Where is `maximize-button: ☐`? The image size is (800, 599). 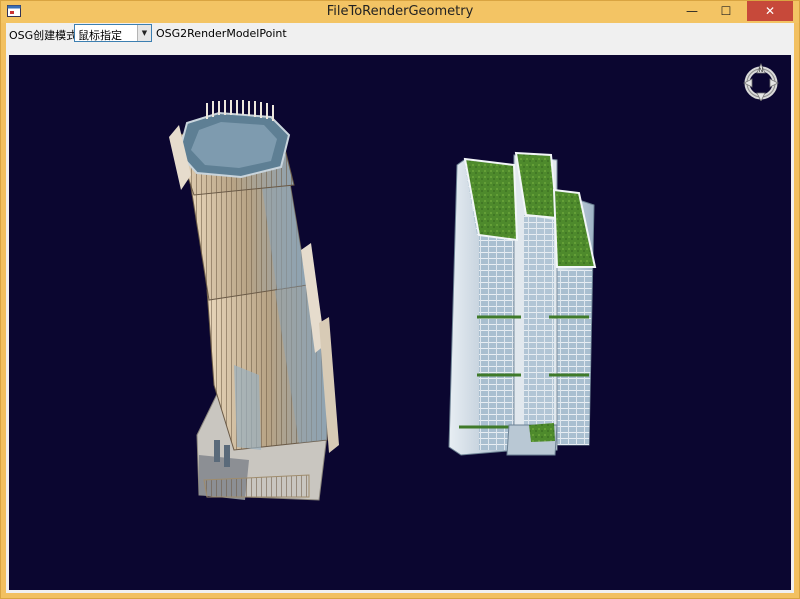
maximize-button: ☐ is located at coordinates (726, 11).